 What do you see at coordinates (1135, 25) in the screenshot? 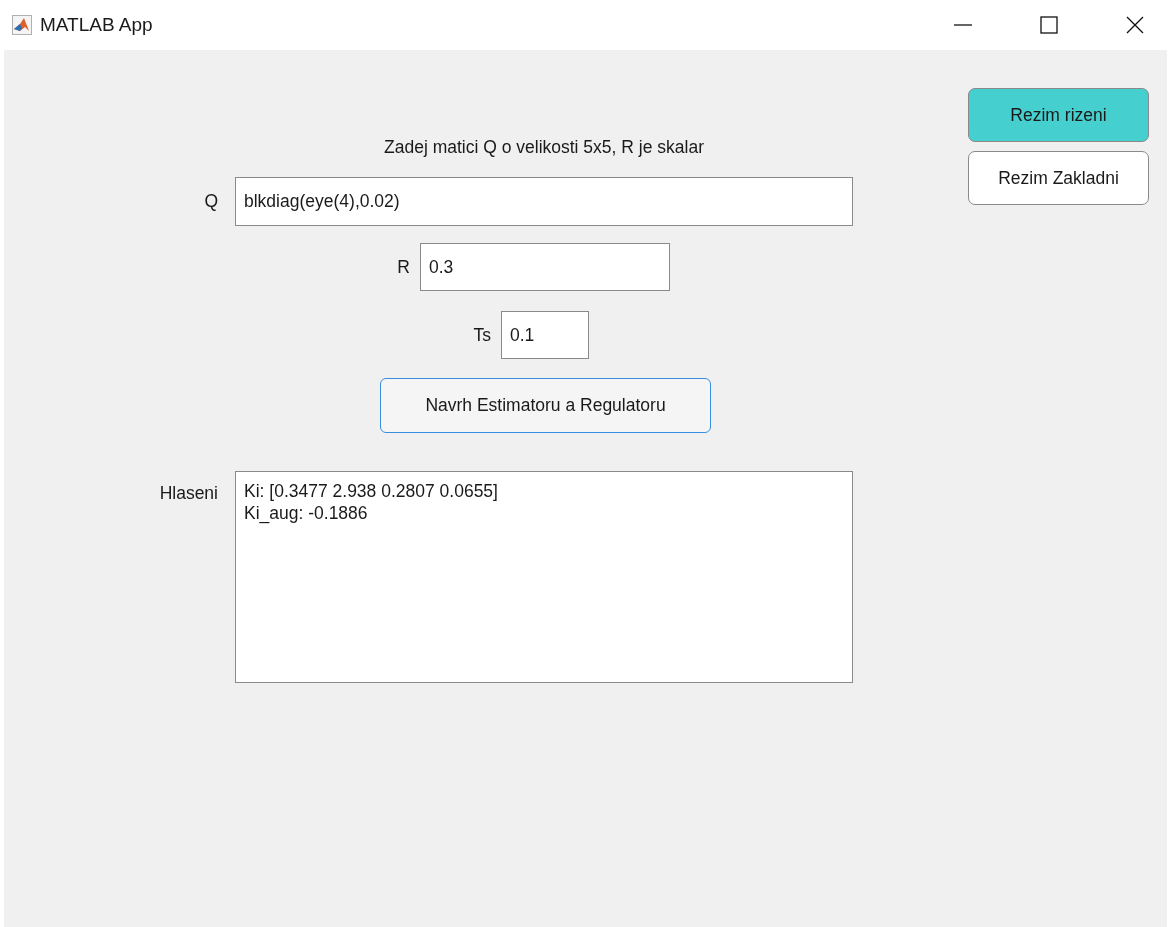
I see `close-icon` at bounding box center [1135, 25].